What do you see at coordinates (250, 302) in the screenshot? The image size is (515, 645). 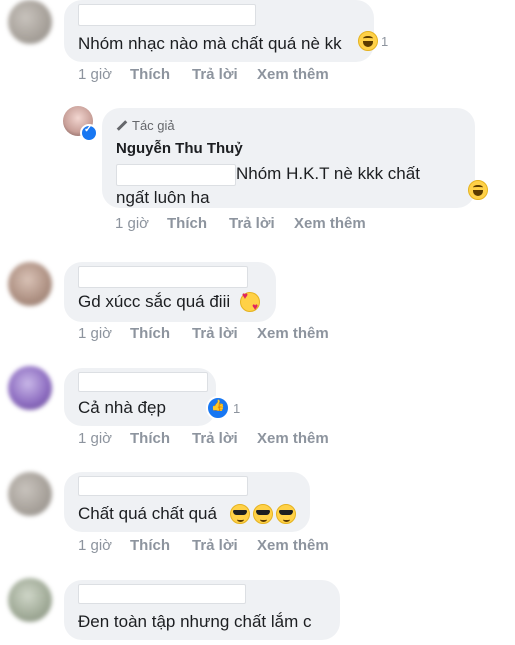 I see `smiling-face-with-hearts-emoji-icon` at bounding box center [250, 302].